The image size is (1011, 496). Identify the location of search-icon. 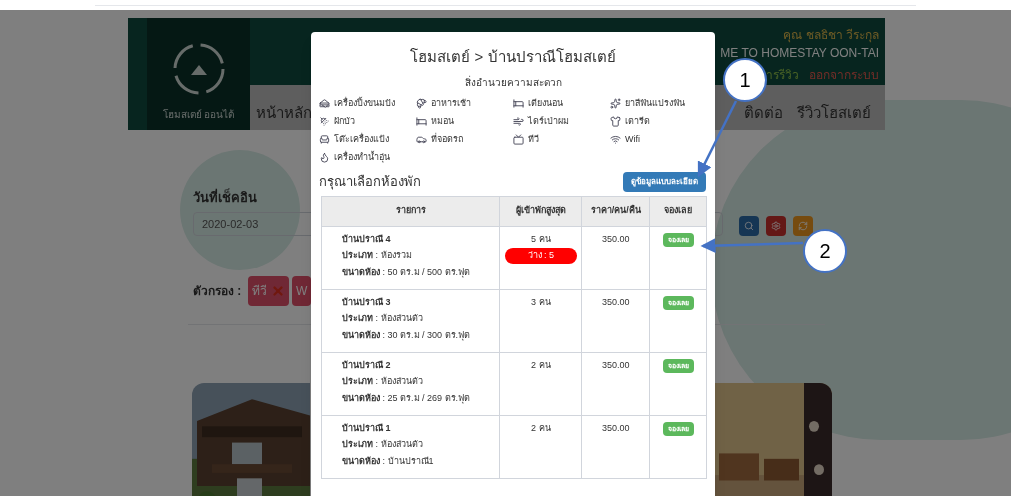
(749, 225).